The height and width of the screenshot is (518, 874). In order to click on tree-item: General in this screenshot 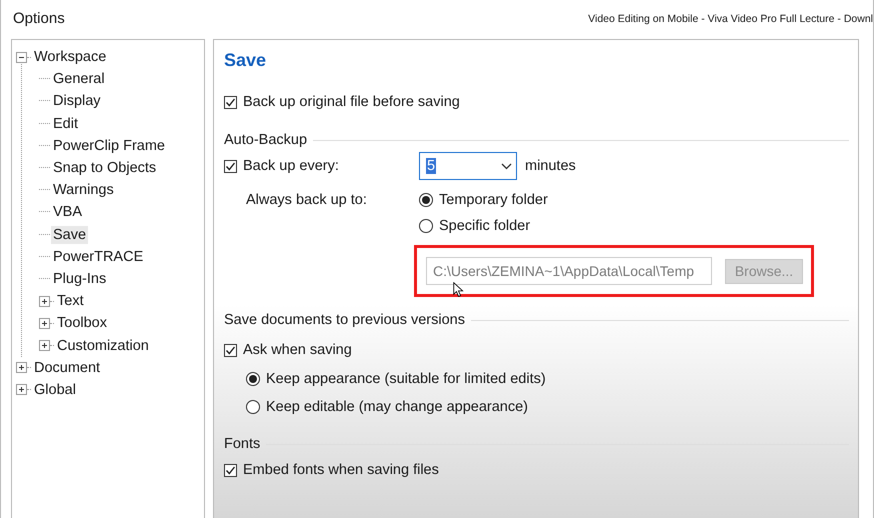, I will do `click(79, 79)`.